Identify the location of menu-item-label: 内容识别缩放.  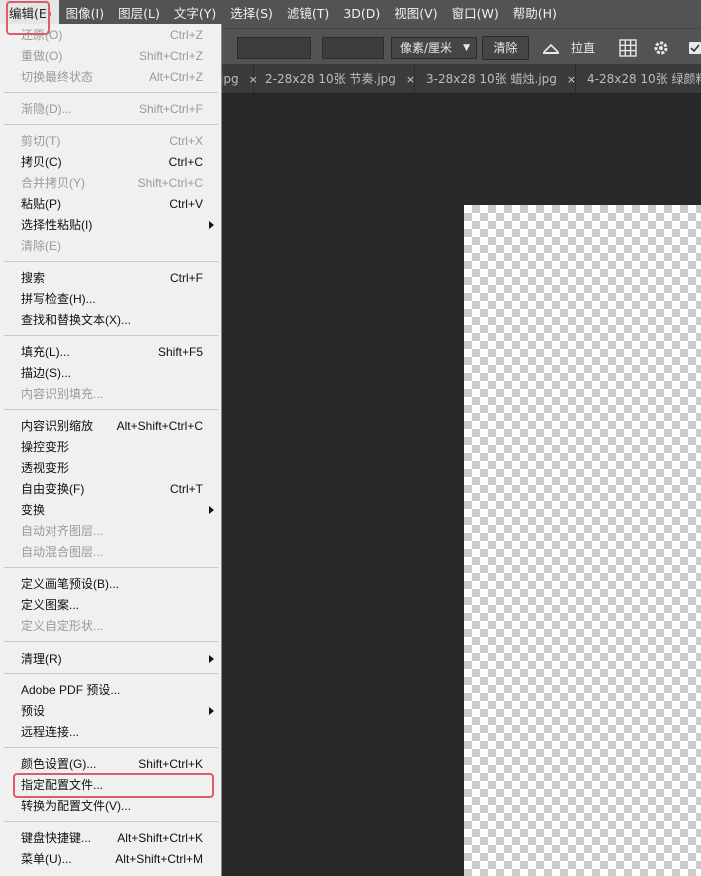
(57, 426).